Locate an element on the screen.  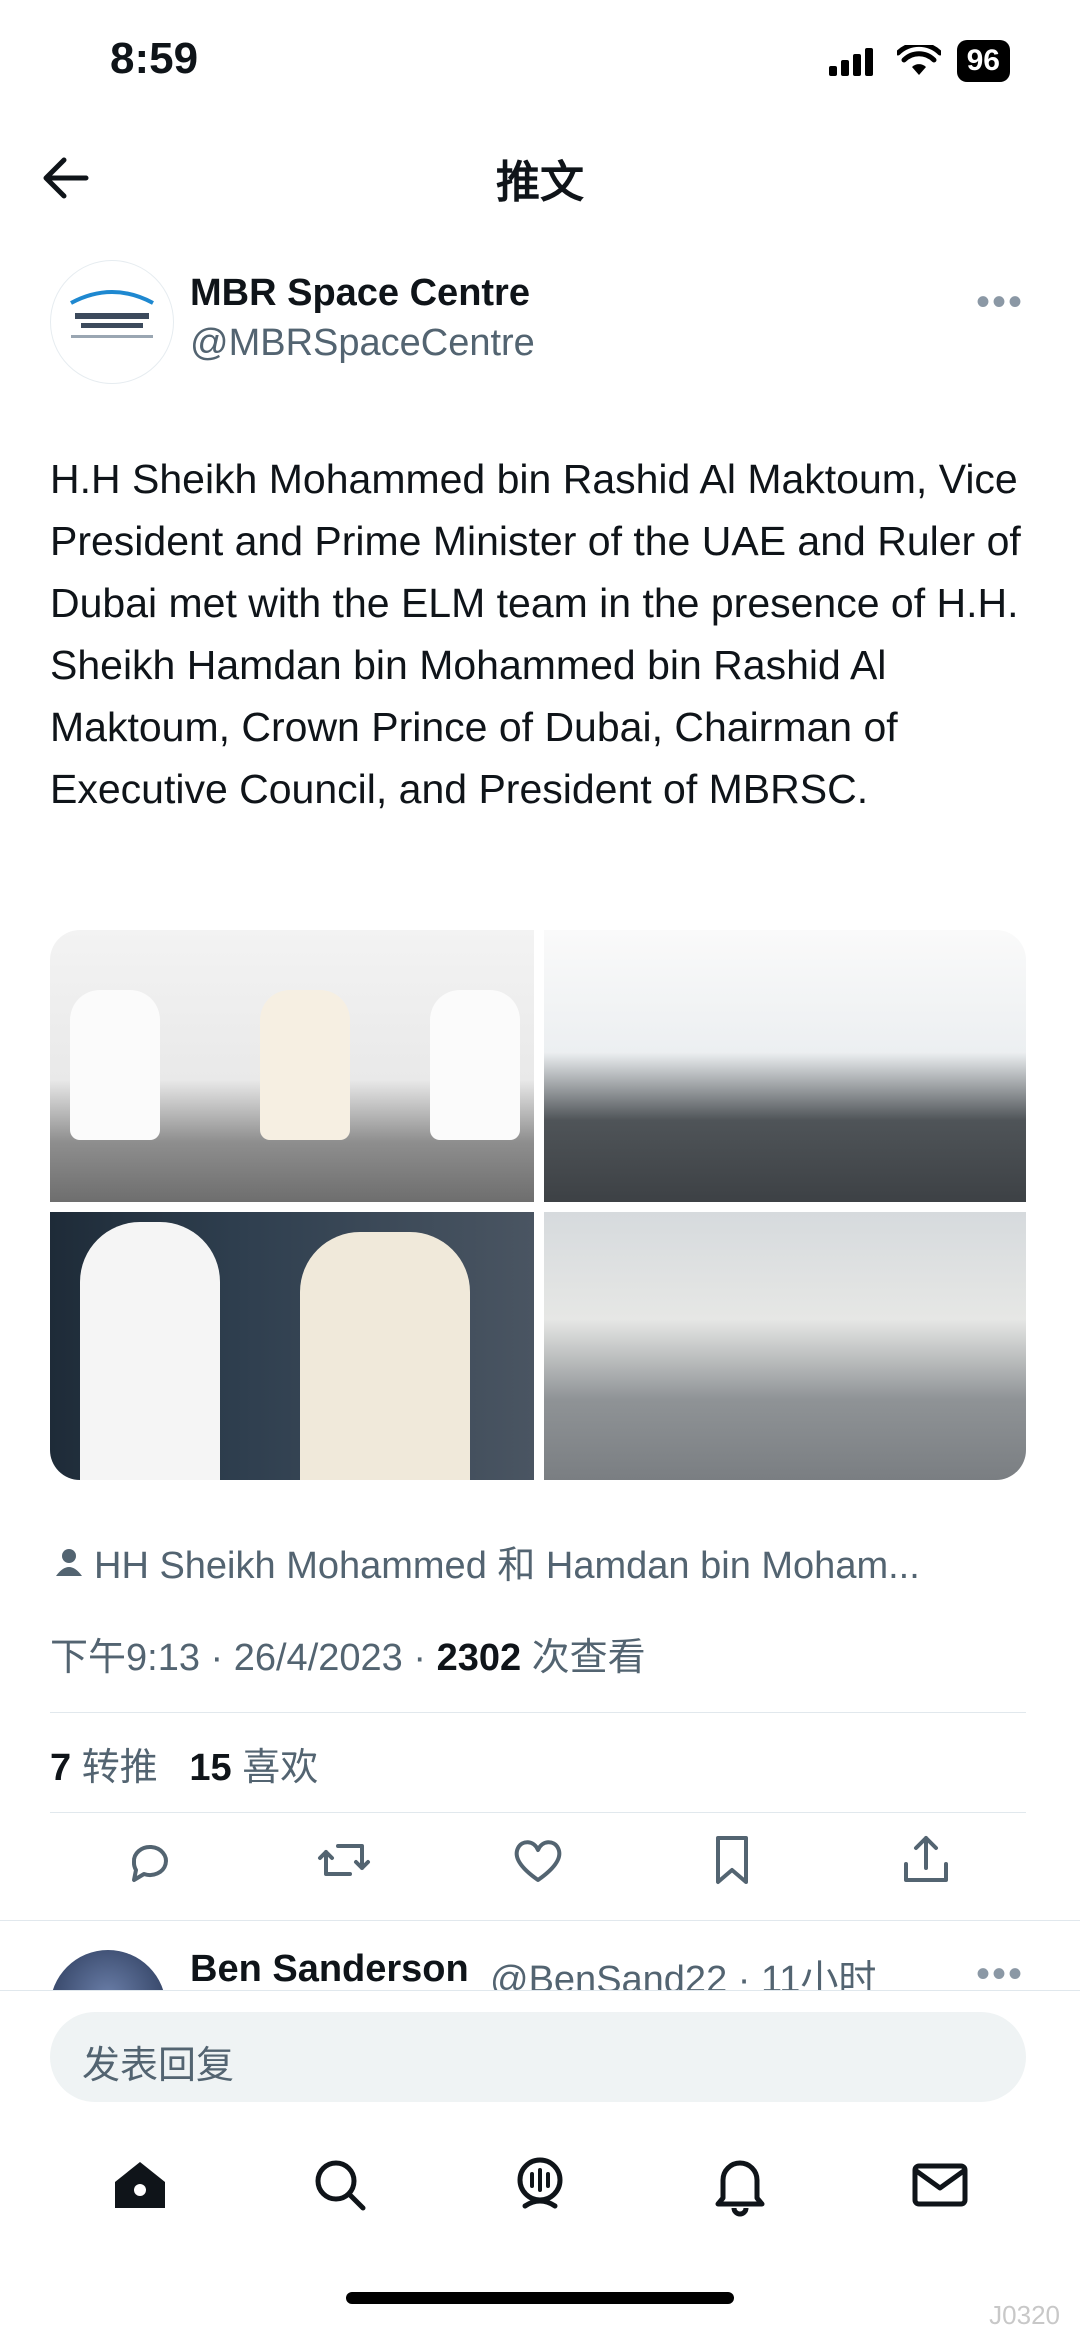
mbrsc-logo-icon is located at coordinates (112, 314).